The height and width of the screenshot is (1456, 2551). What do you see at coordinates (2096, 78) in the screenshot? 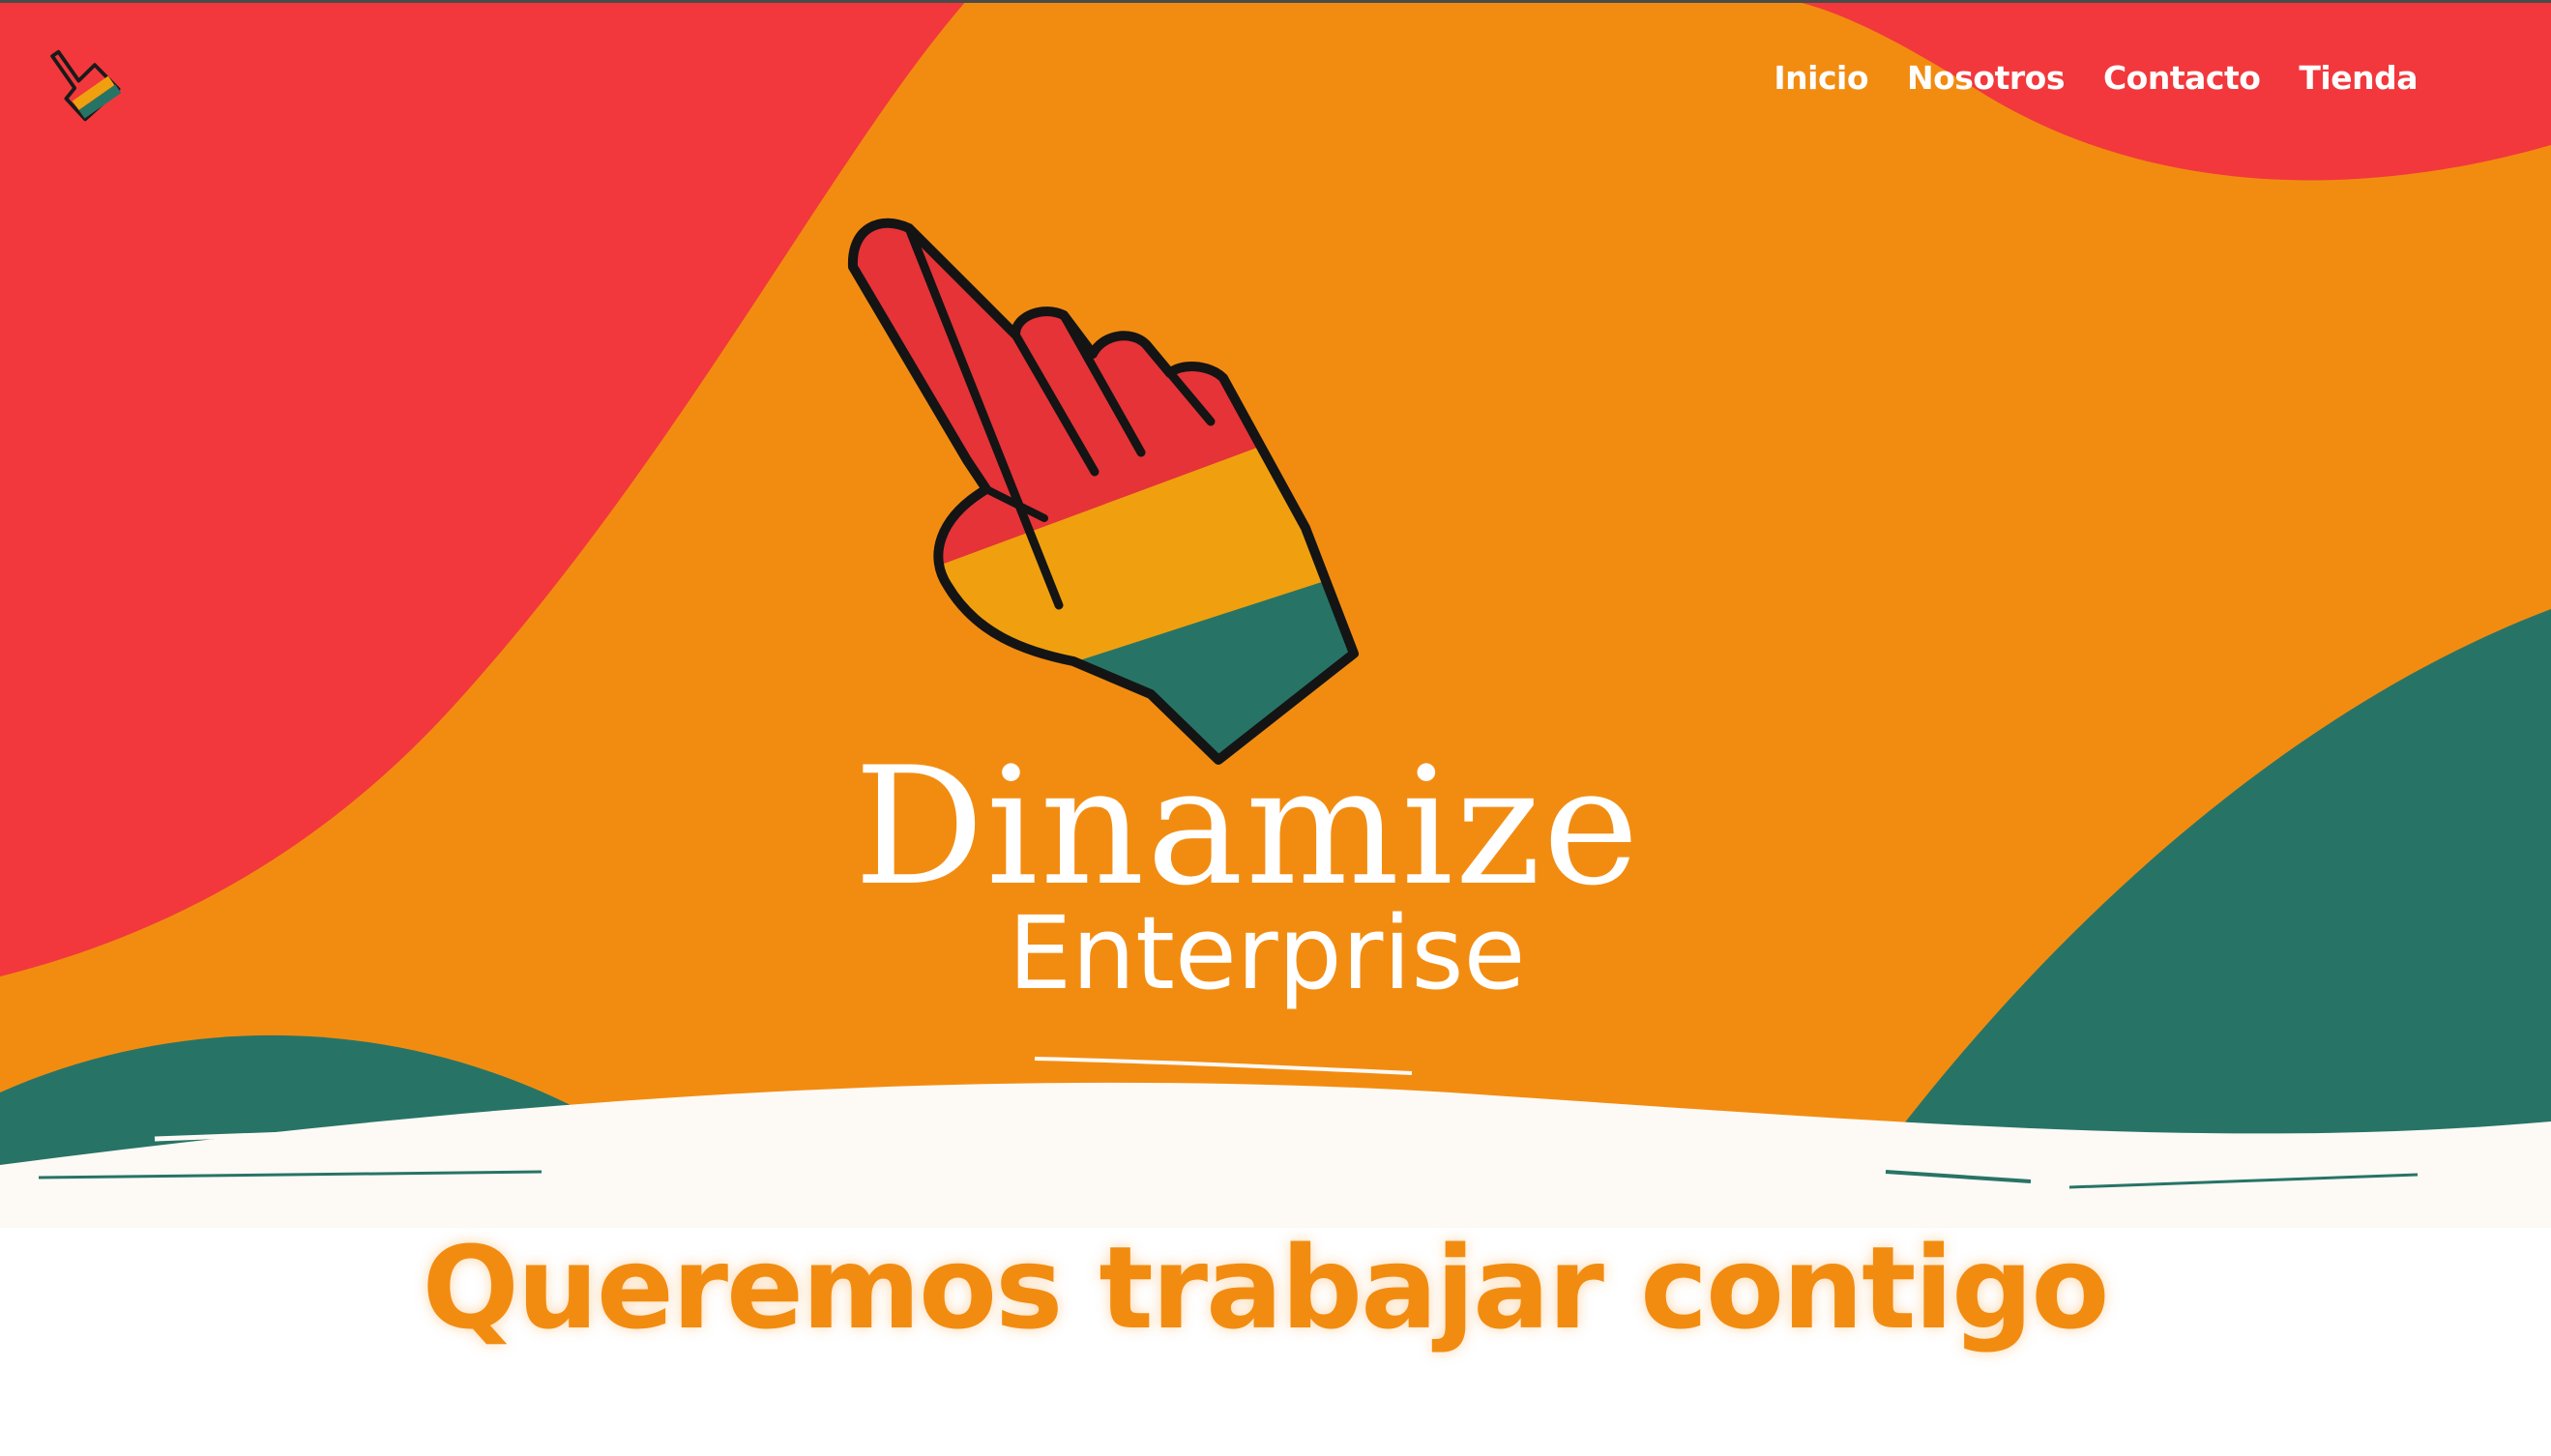
I see `main-nav: Inicio Nosotros Contacto Tienda` at bounding box center [2096, 78].